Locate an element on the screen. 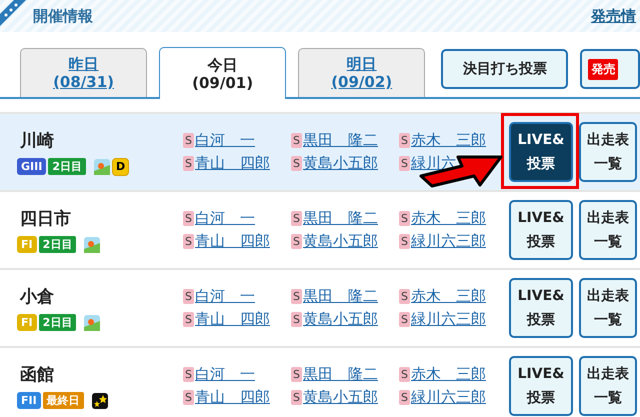 This screenshot has width=640, height=417. d-badge: D is located at coordinates (121, 167).